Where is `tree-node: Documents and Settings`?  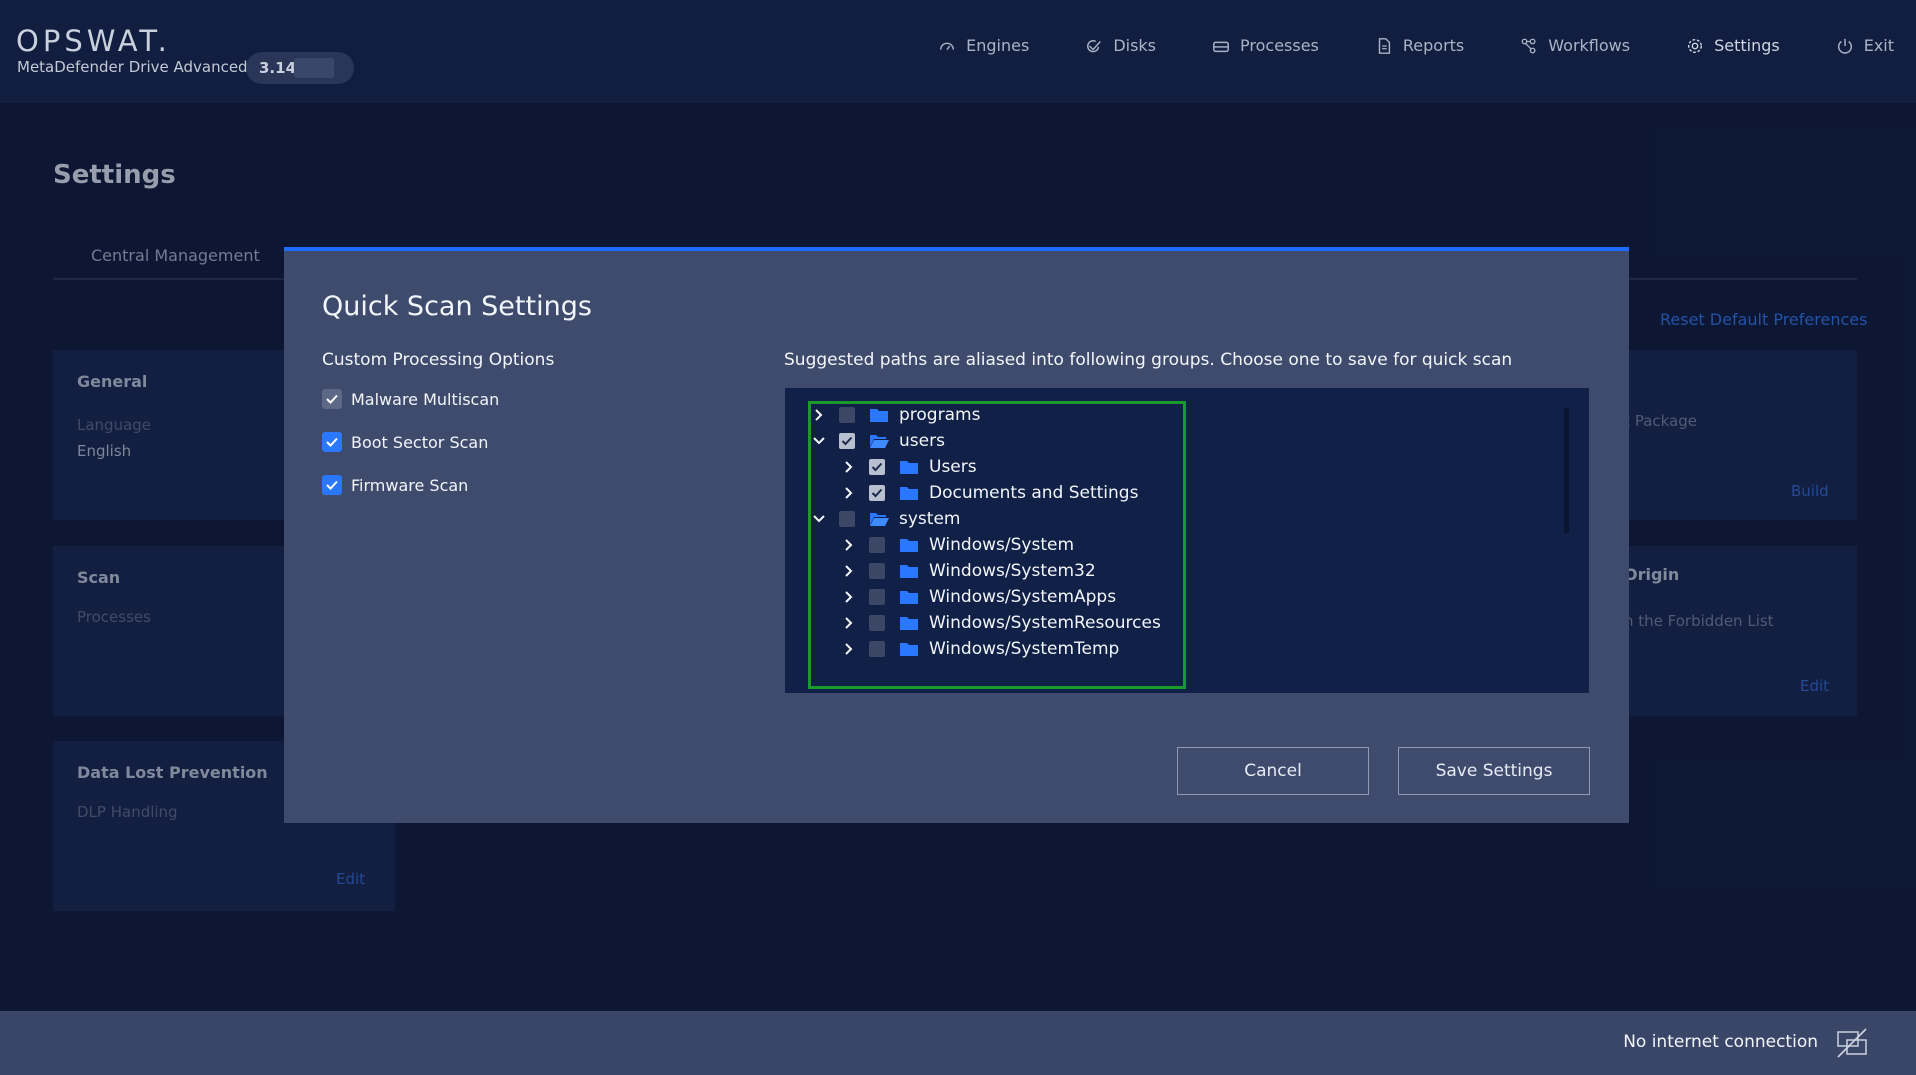 tree-node: Documents and Settings is located at coordinates (989, 493).